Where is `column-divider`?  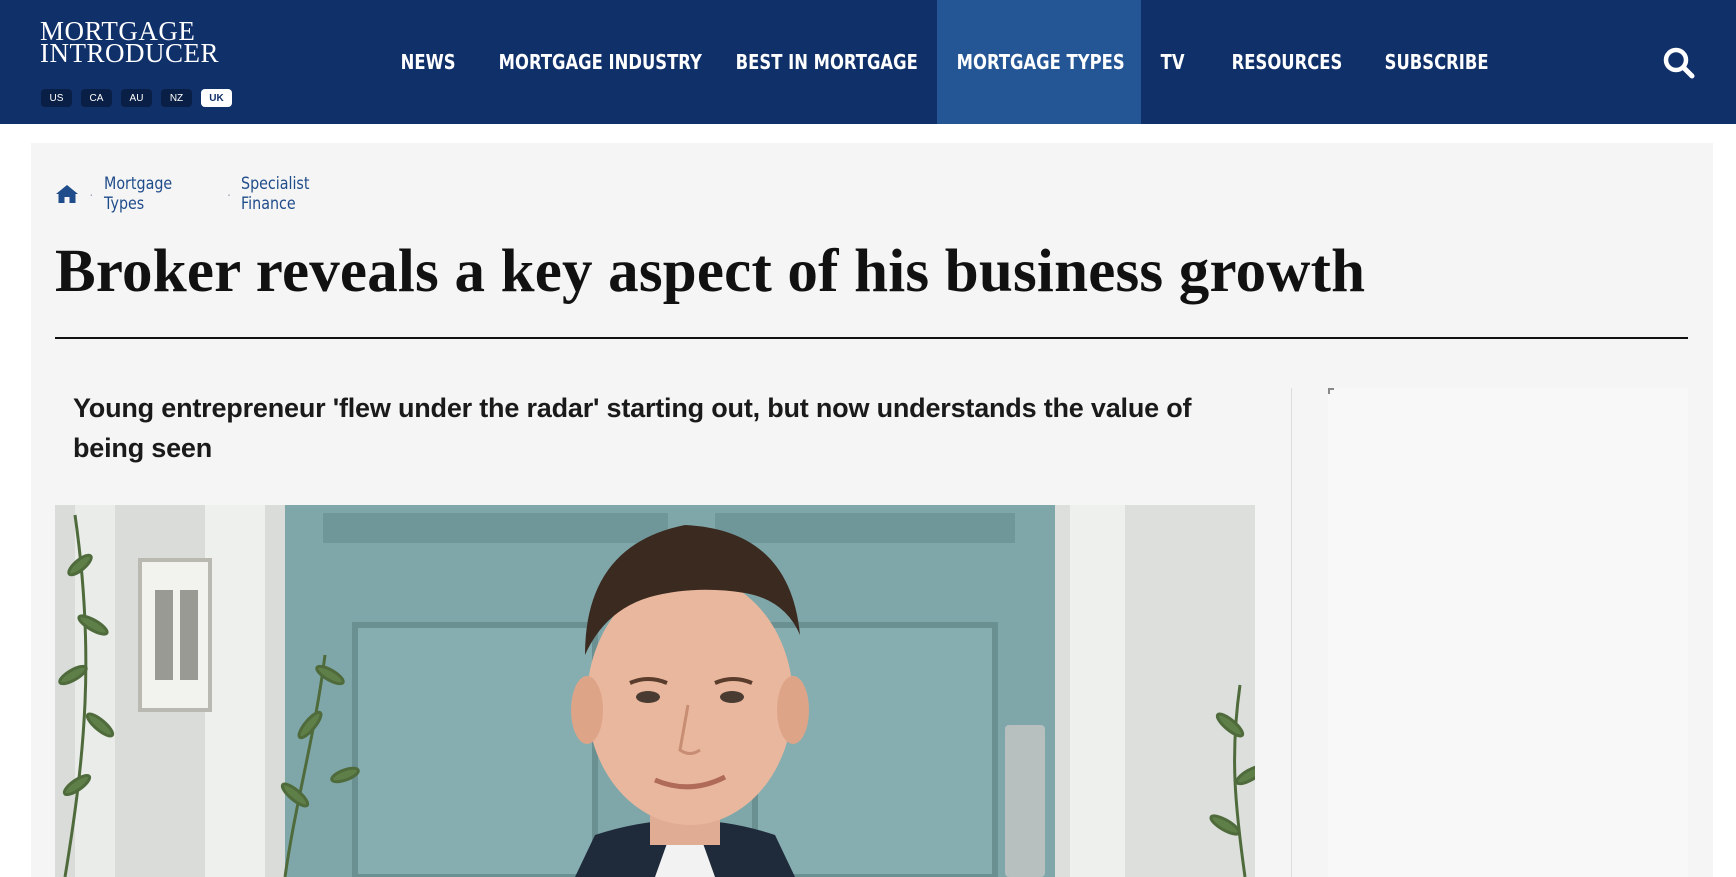 column-divider is located at coordinates (1291, 632).